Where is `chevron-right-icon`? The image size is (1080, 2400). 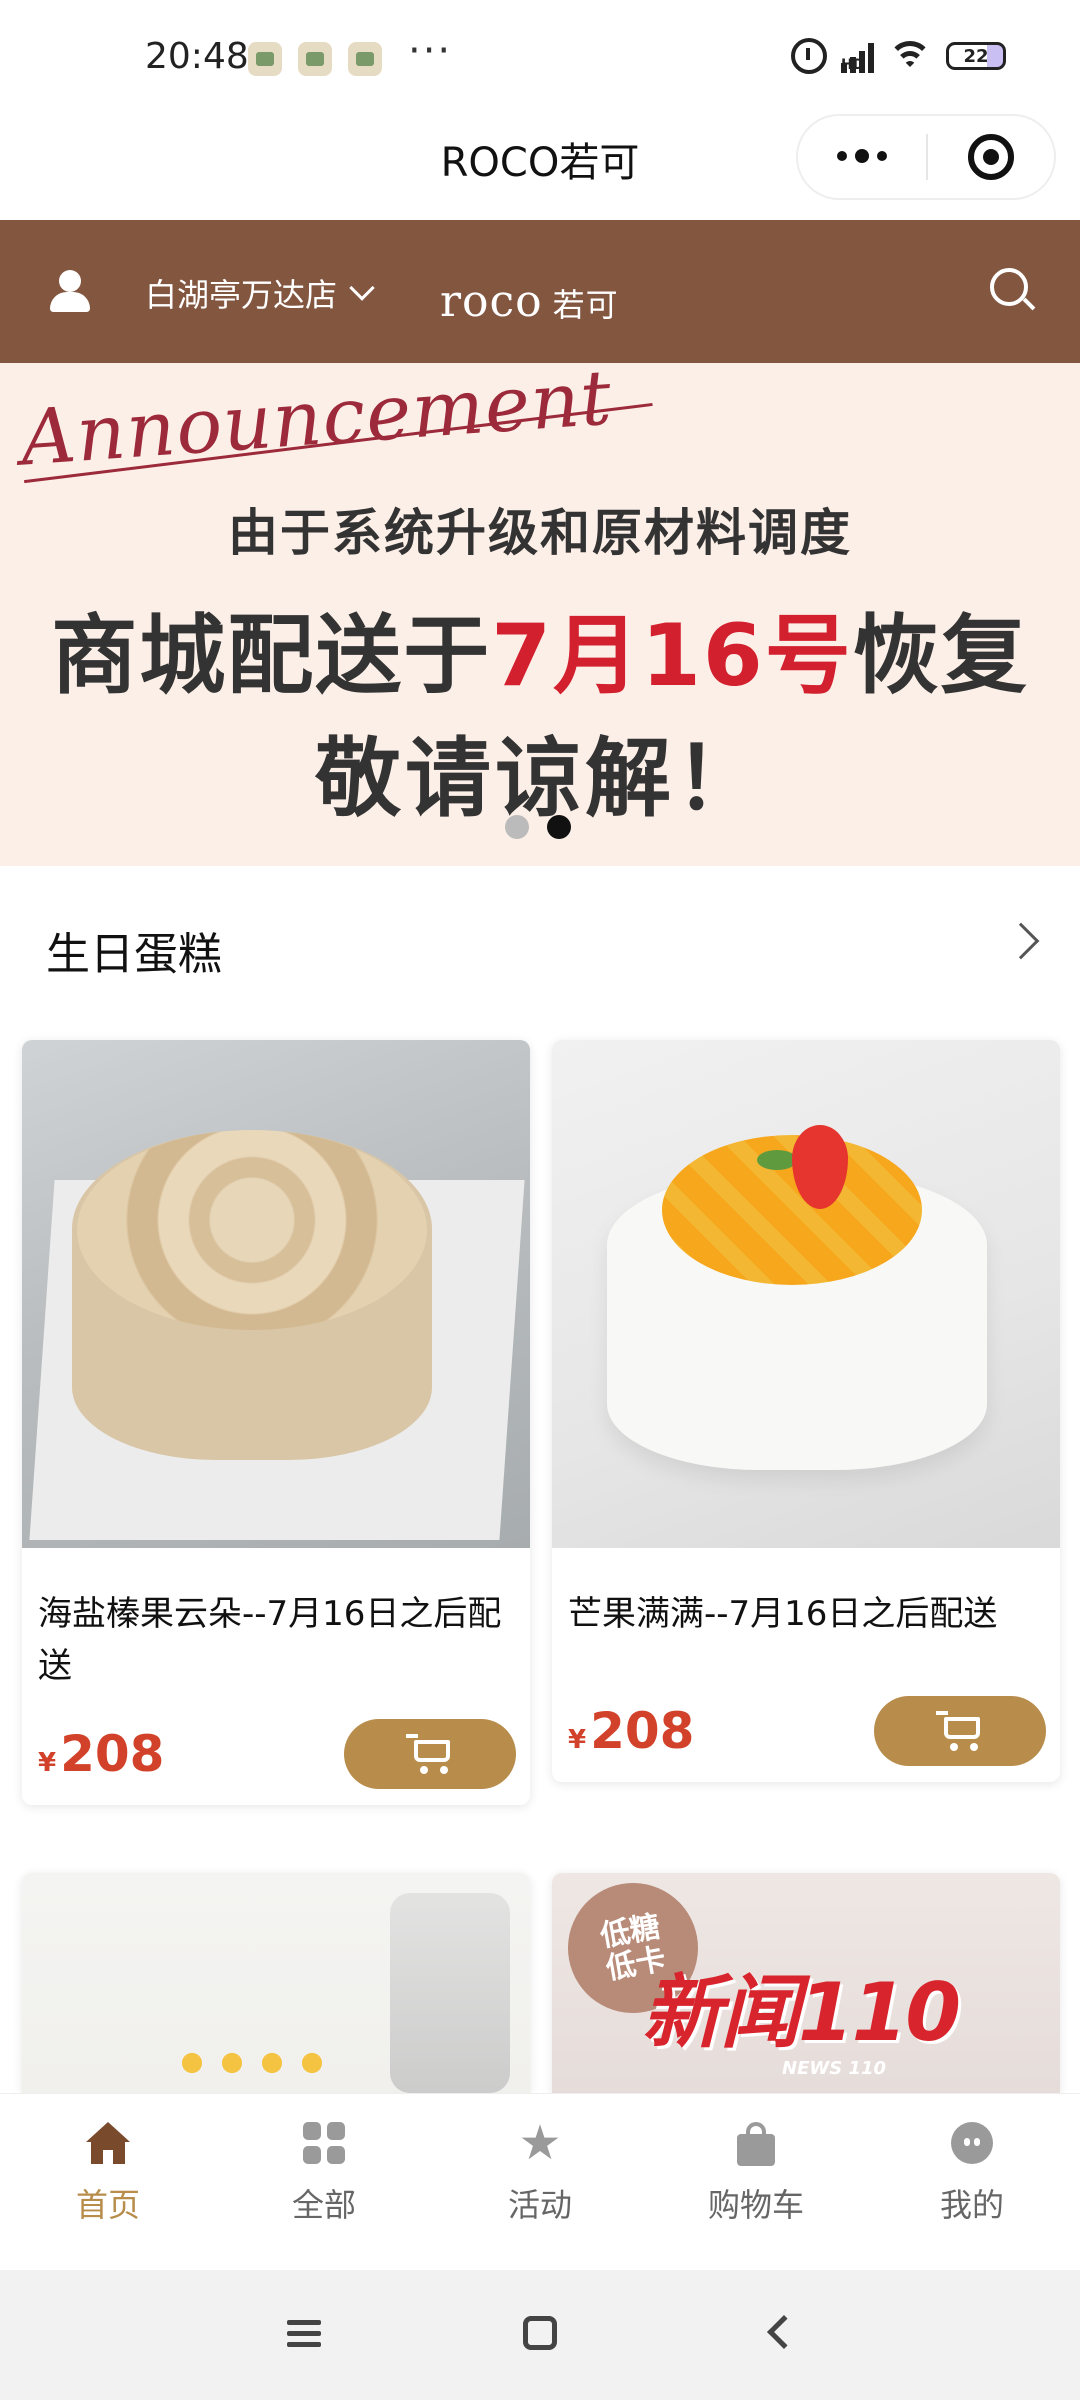 chevron-right-icon is located at coordinates (1021, 941).